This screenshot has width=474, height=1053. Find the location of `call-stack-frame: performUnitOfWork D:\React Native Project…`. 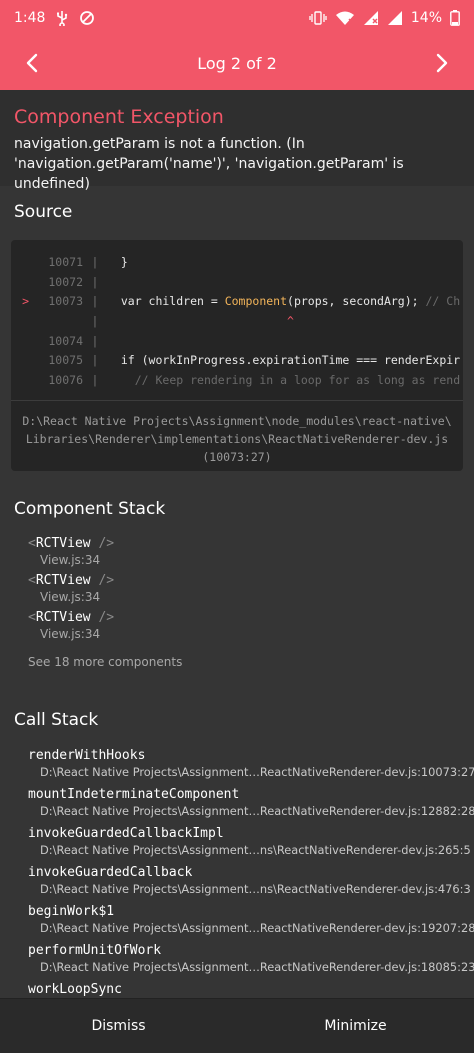

call-stack-frame: performUnitOfWork D:\React Native Project… is located at coordinates (251, 958).